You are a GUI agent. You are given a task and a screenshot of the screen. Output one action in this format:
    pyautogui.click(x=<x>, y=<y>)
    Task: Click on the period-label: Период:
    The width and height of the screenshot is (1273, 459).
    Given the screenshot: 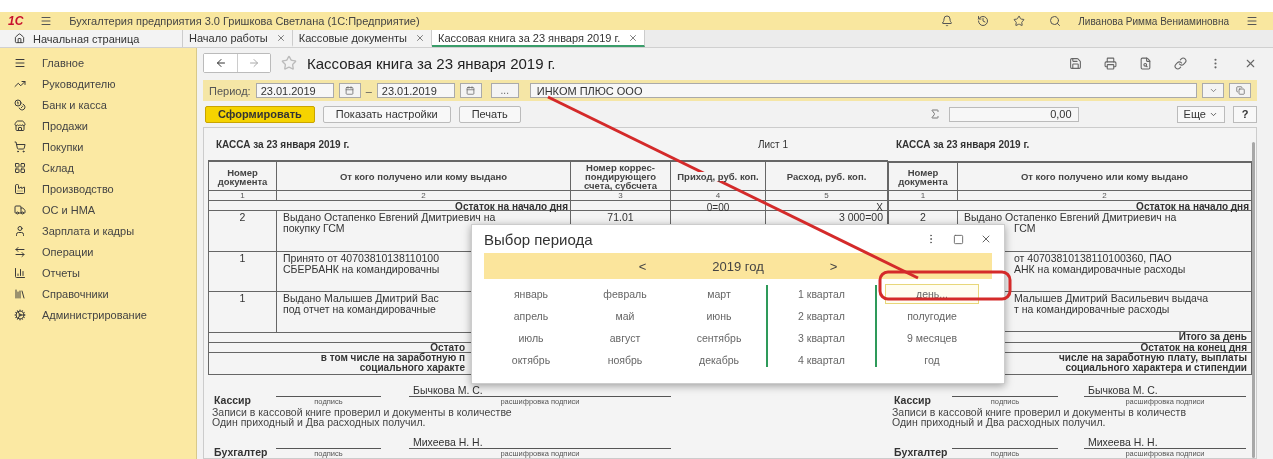 What is the action you would take?
    pyautogui.click(x=230, y=90)
    